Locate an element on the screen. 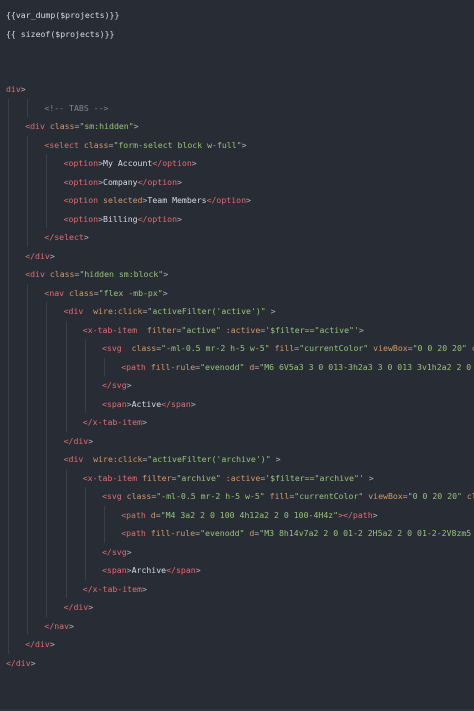 Image resolution: width=474 pixels, height=711 pixels. code-line: {{var_dump($projects)}} is located at coordinates (237, 15).